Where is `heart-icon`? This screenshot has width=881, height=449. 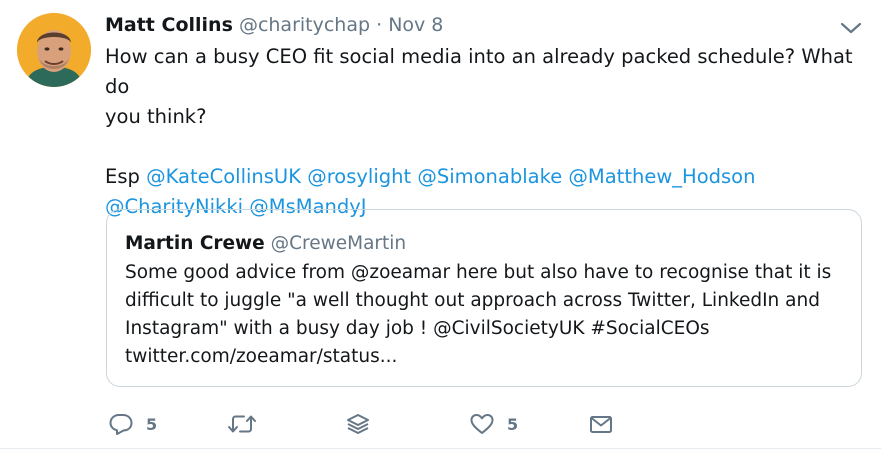 heart-icon is located at coordinates (482, 424).